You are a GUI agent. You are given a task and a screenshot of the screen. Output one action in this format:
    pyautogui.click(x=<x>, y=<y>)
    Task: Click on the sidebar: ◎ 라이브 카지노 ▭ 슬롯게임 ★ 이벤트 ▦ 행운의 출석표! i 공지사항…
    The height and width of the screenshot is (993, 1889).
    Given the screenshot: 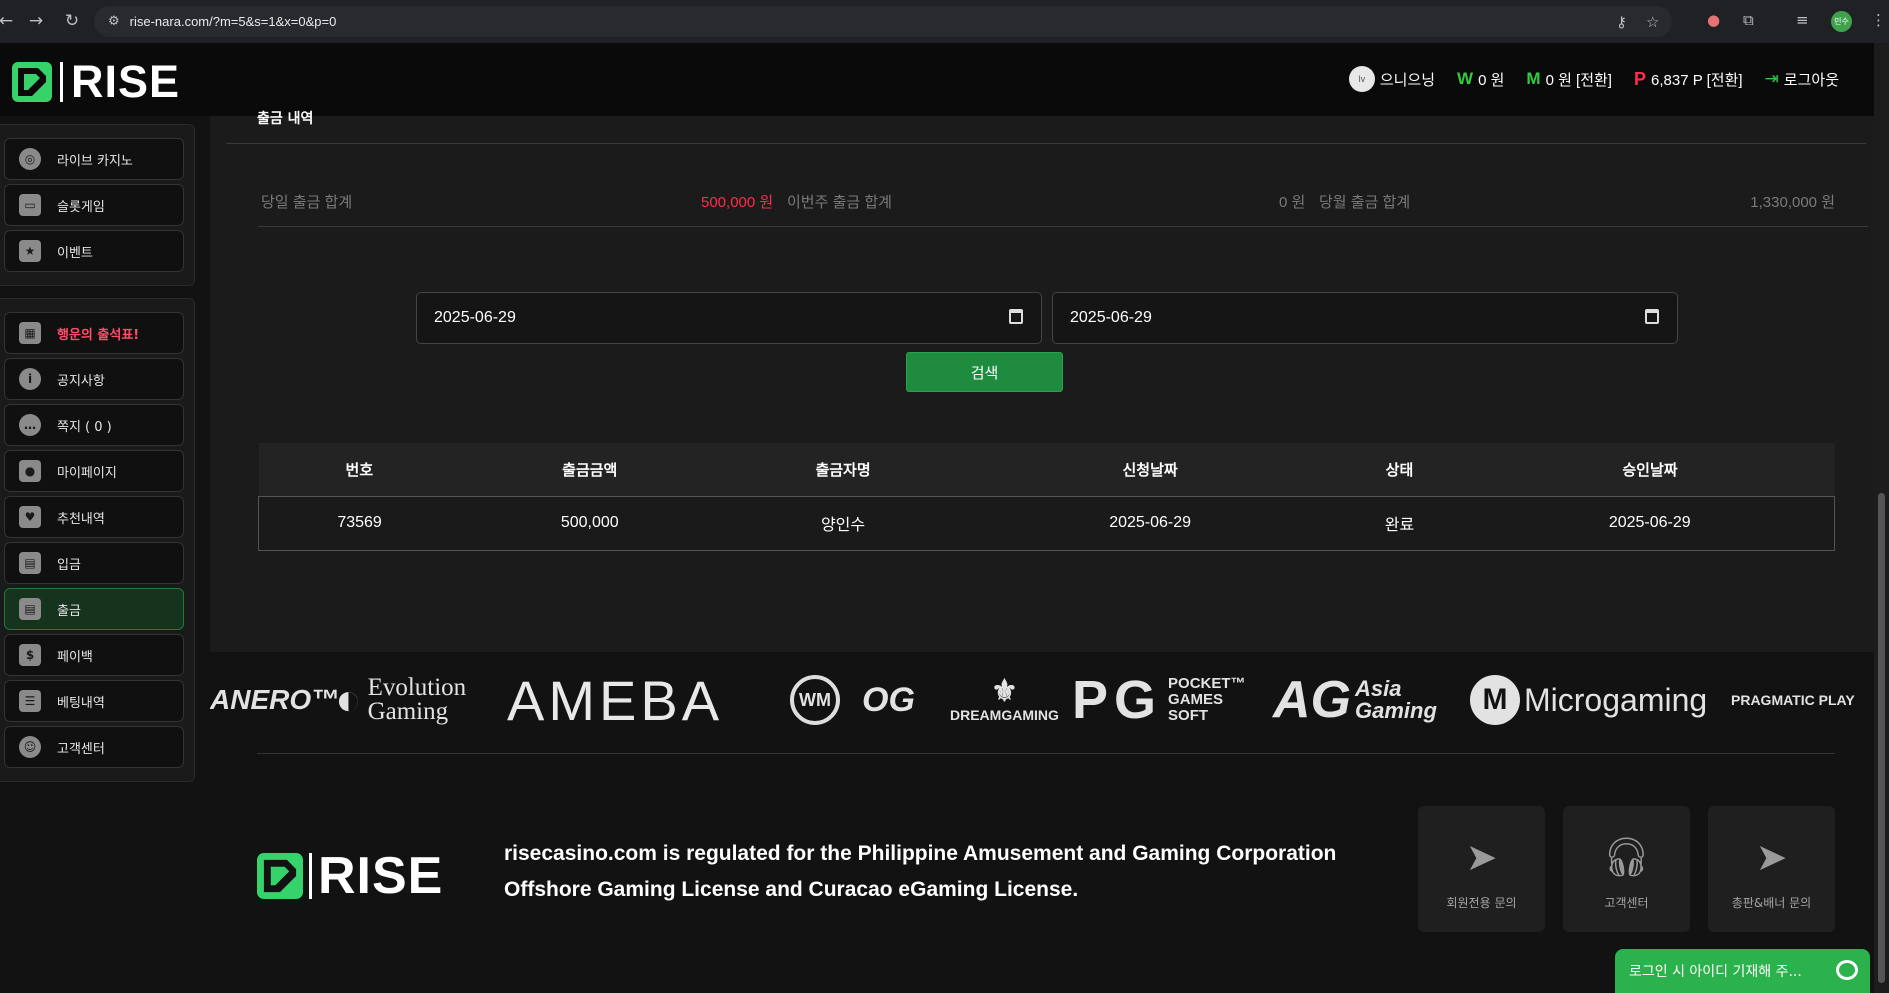 What is the action you would take?
    pyautogui.click(x=97, y=459)
    